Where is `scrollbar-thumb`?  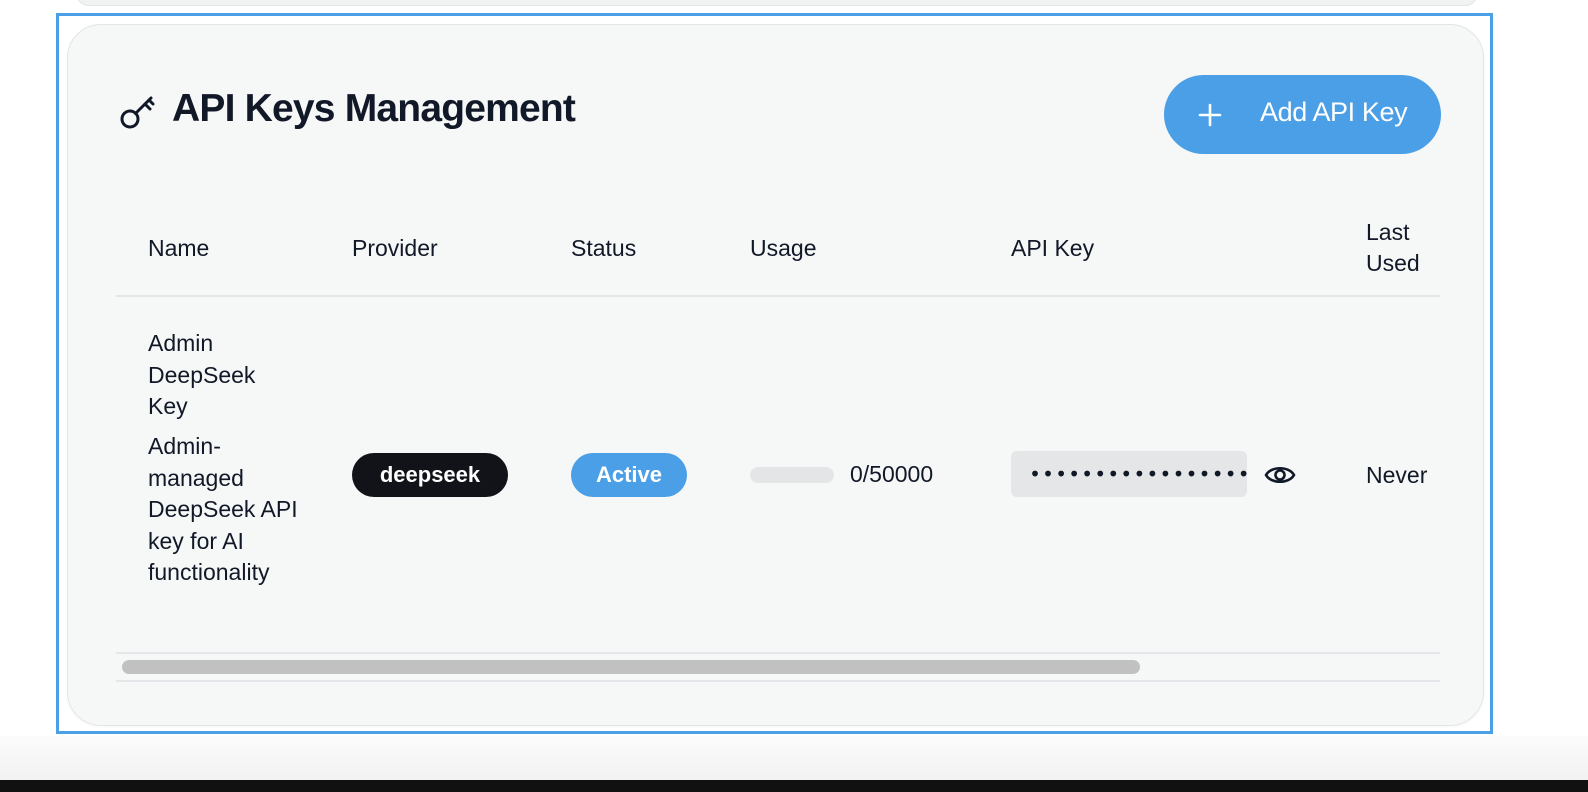
scrollbar-thumb is located at coordinates (631, 667).